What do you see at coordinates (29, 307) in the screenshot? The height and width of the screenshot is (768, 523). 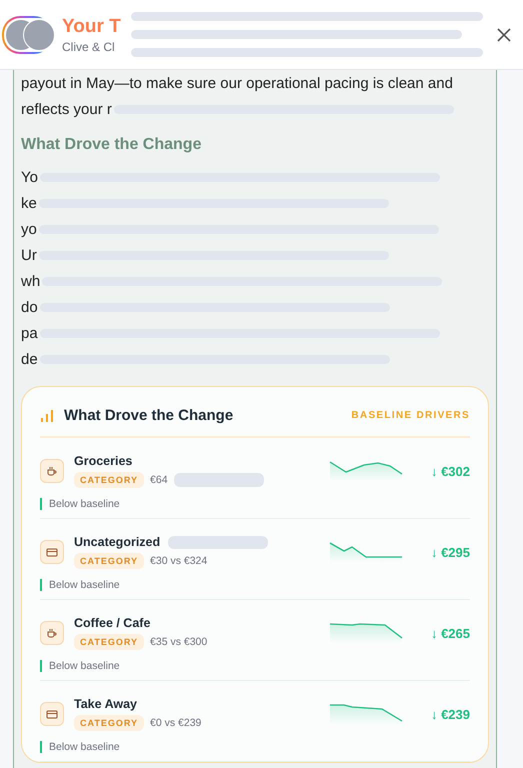 I see `paragraph-line: do` at bounding box center [29, 307].